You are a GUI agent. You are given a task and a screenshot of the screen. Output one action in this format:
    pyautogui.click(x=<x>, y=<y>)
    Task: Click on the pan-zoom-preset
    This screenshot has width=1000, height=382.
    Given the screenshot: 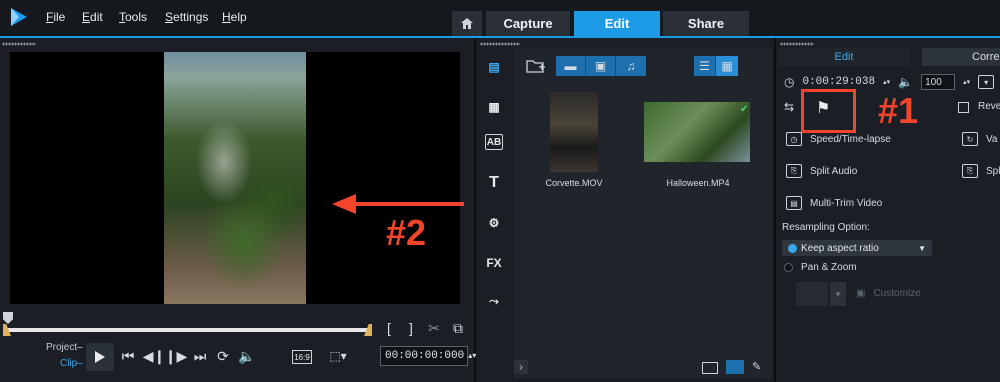 What is the action you would take?
    pyautogui.click(x=812, y=294)
    